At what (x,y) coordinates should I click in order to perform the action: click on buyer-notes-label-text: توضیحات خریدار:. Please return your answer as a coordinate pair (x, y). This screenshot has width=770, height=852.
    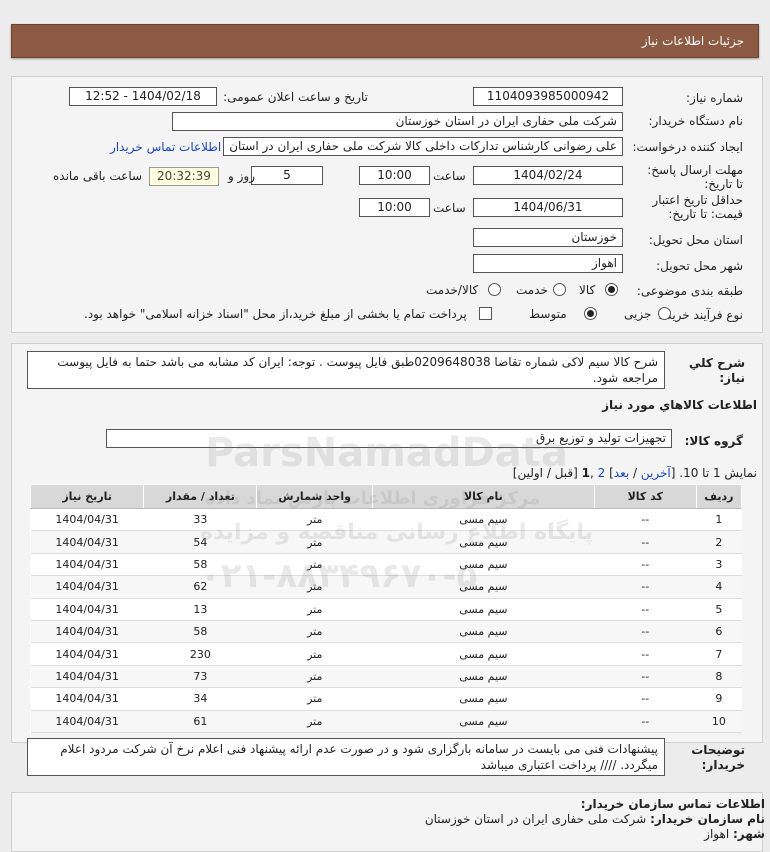
    Looking at the image, I should click on (718, 757).